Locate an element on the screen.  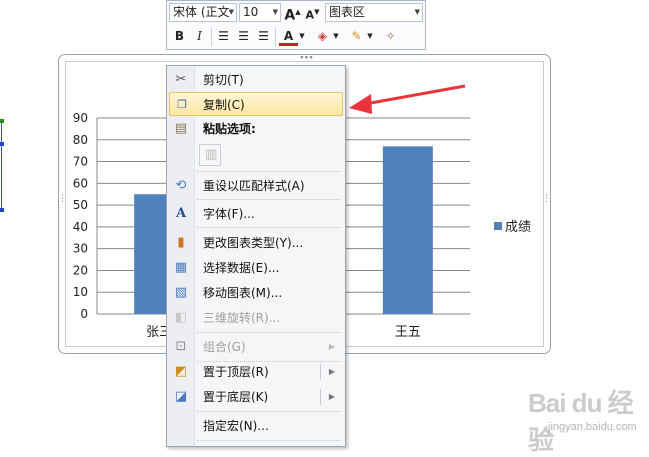
y-tick-label: 40 is located at coordinates (80, 227).